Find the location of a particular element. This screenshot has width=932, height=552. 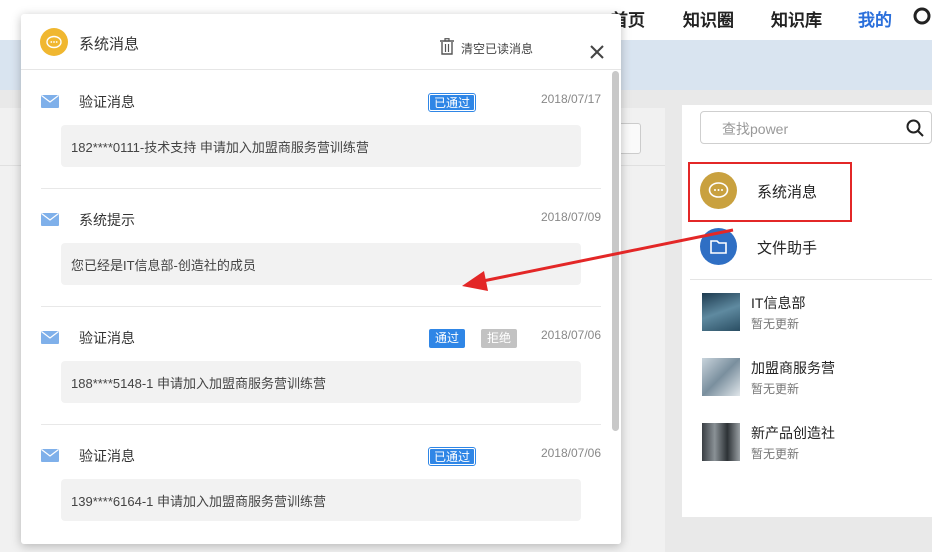

message-item: 系统提示 2018/07/09 您已经是IT信息部-创造社的成员 is located at coordinates (321, 248).